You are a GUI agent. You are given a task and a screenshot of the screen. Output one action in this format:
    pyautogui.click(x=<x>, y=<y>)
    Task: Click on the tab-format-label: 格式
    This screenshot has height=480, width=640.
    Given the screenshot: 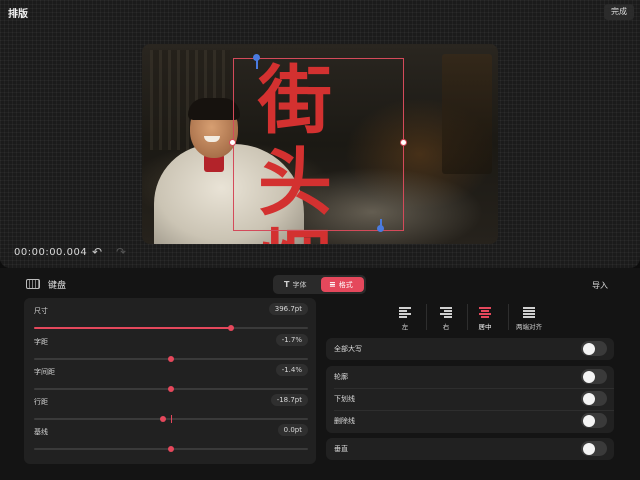 What is the action you would take?
    pyautogui.click(x=345, y=285)
    